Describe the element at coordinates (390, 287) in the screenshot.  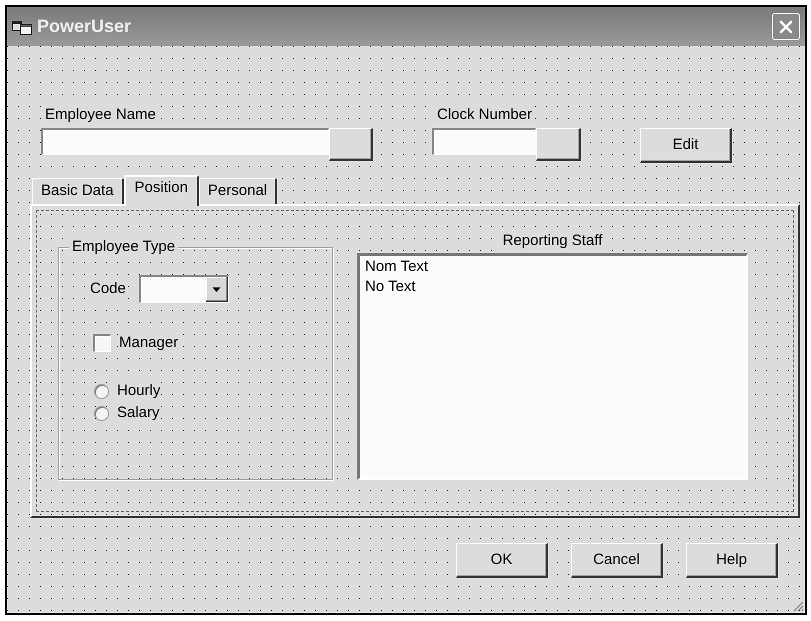
I see `list-item: No Text` at that location.